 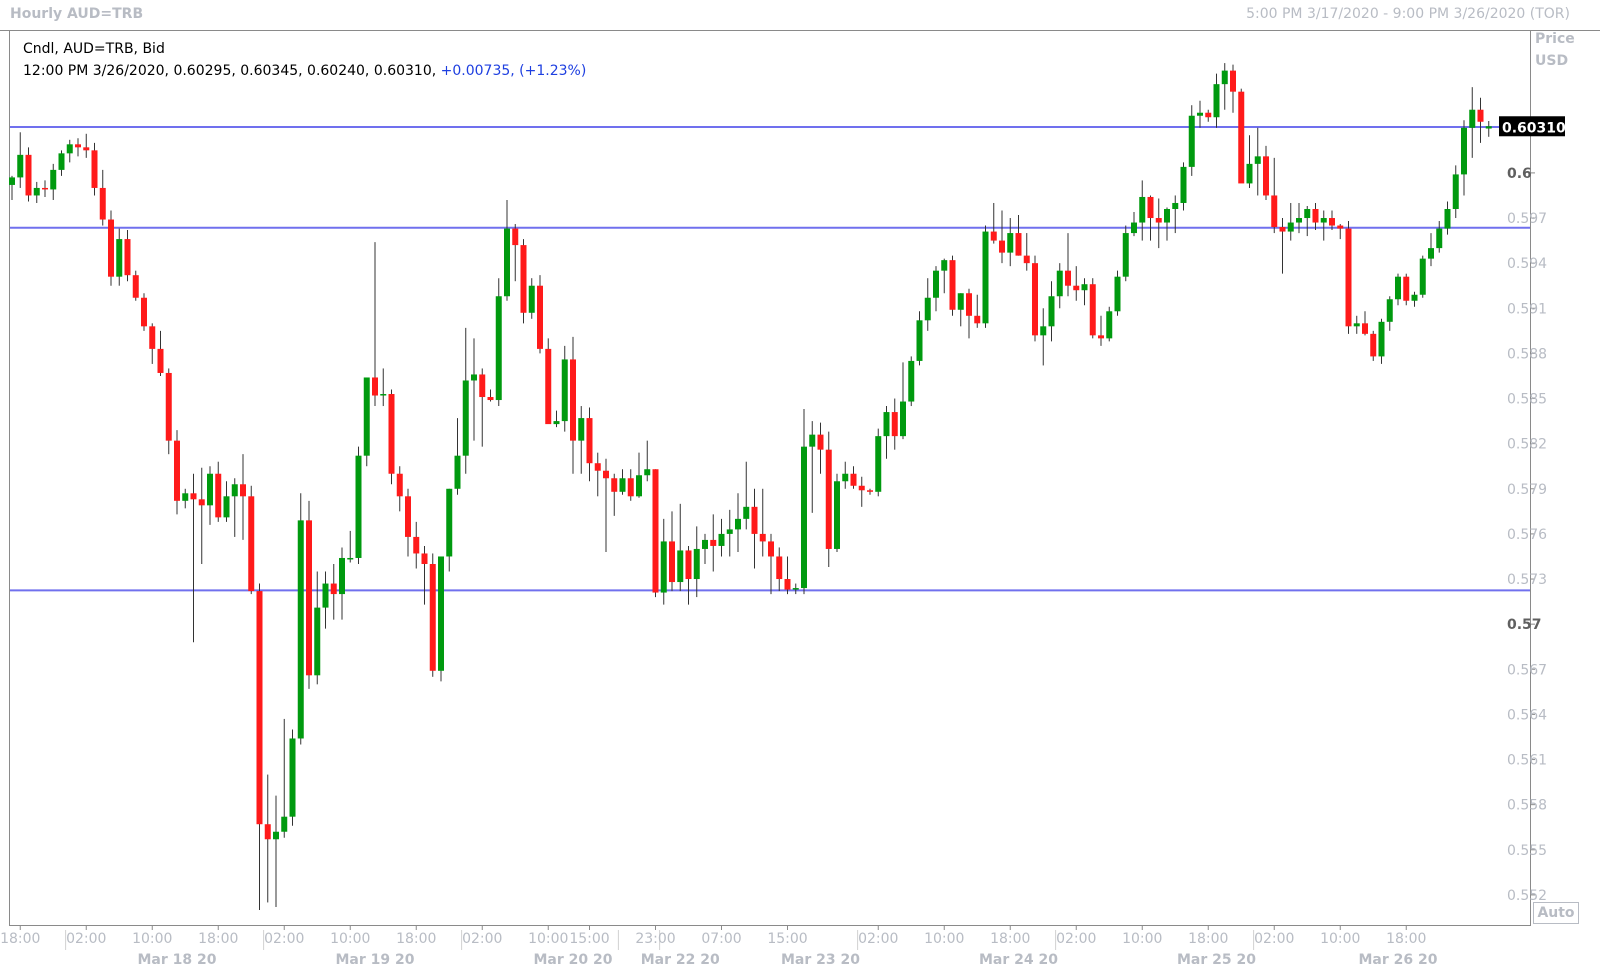 I want to click on y-tick-label: 0.576, so click(x=1527, y=535).